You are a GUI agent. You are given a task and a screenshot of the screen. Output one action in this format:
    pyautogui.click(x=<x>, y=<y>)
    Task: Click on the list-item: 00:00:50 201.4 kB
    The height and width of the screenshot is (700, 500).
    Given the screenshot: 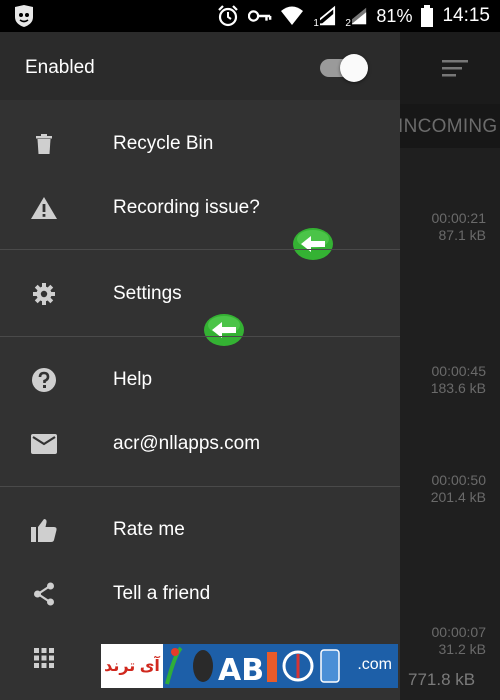 What is the action you would take?
    pyautogui.click(x=458, y=489)
    